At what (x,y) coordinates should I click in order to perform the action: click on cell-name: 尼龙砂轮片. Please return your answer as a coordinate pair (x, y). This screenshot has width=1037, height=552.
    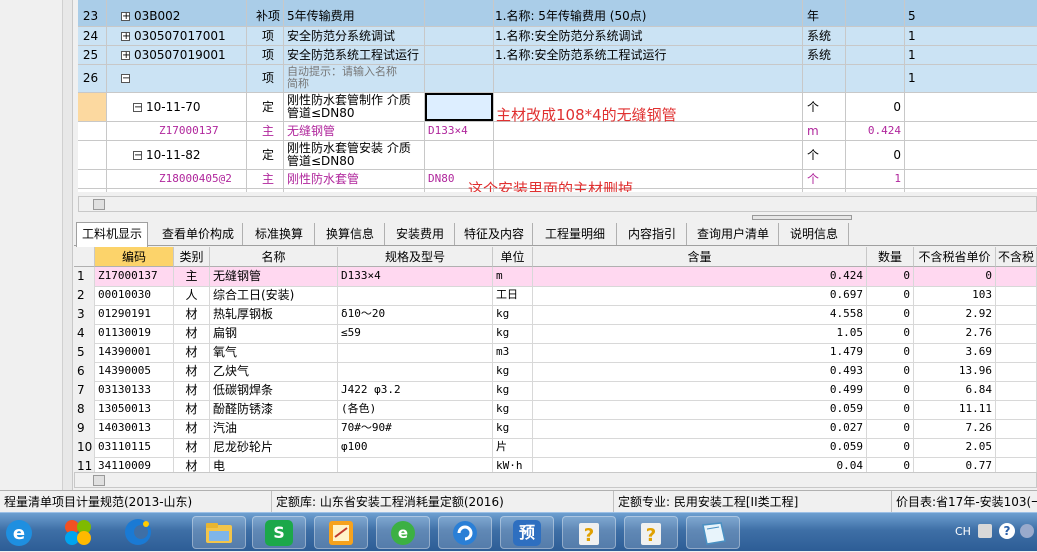
    Looking at the image, I should click on (274, 447).